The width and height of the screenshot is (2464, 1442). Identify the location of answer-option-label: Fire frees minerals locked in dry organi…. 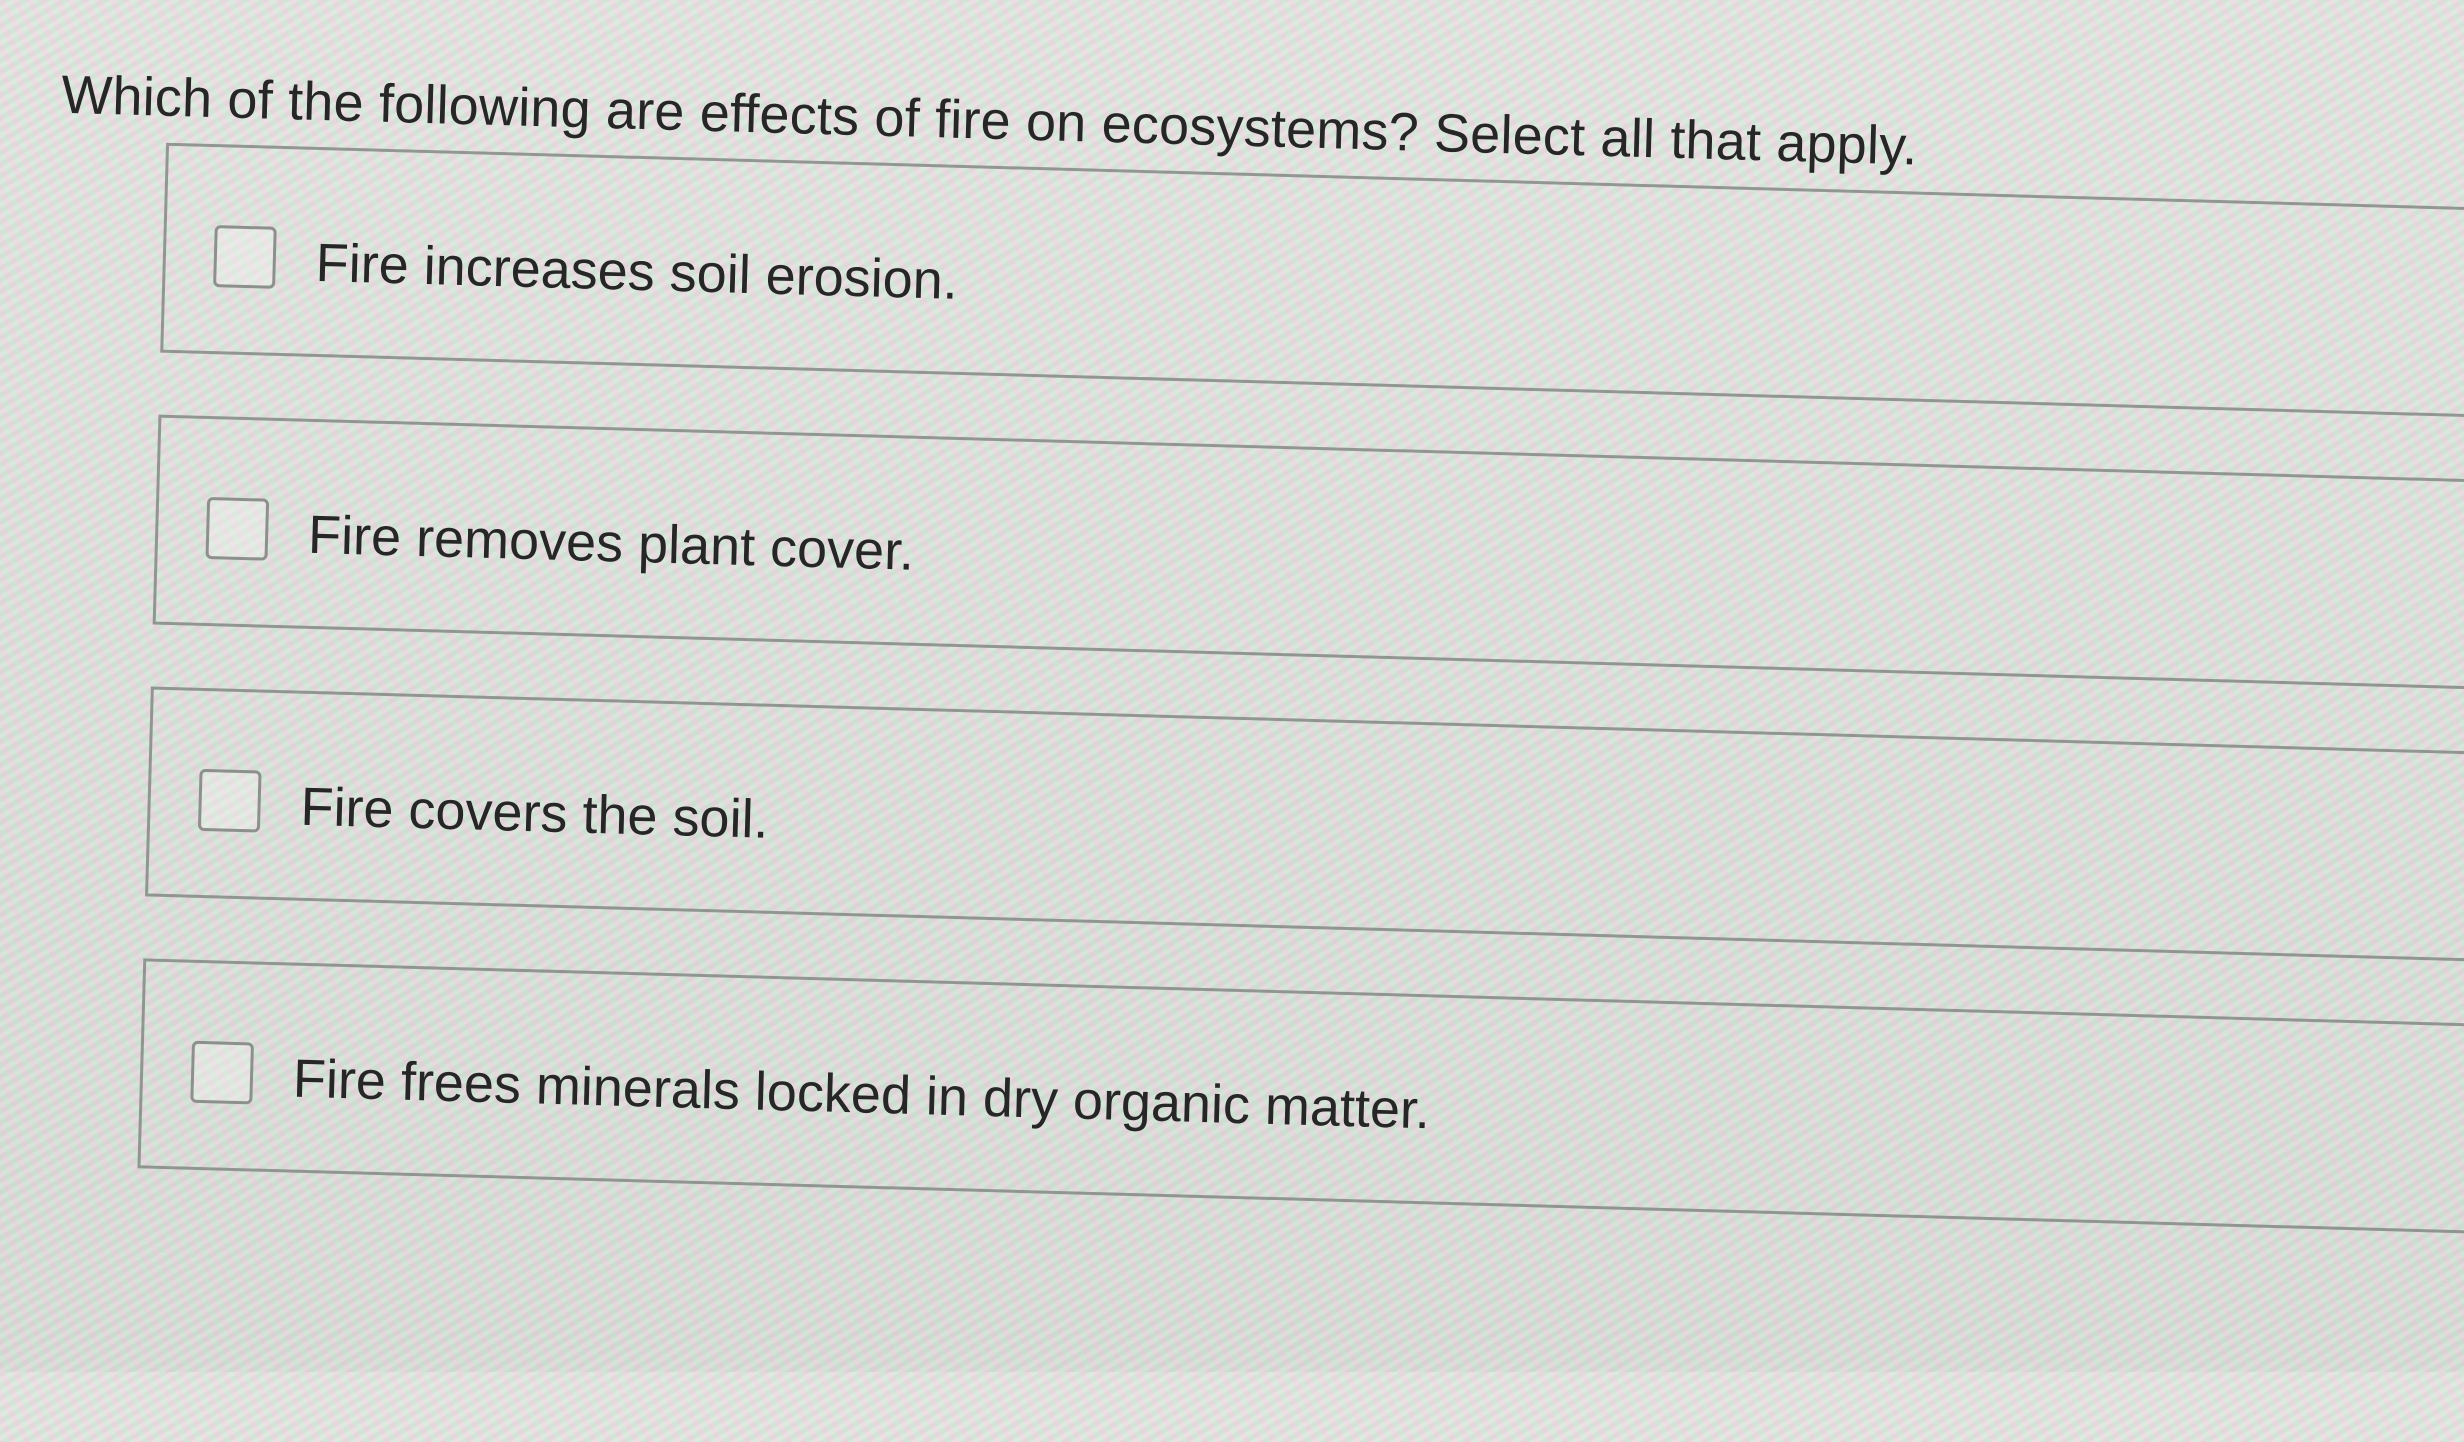
(861, 1094).